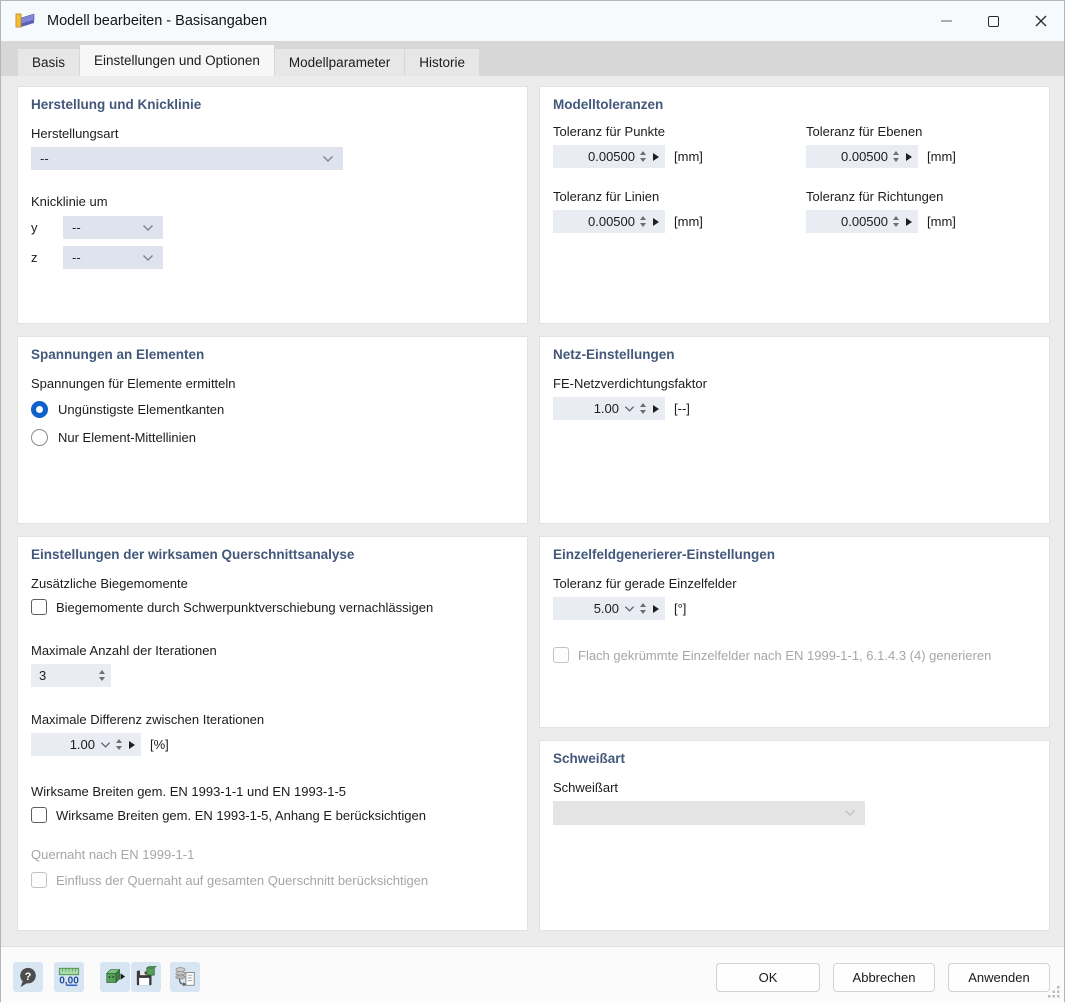  I want to click on tab-label: Historie, so click(442, 62).